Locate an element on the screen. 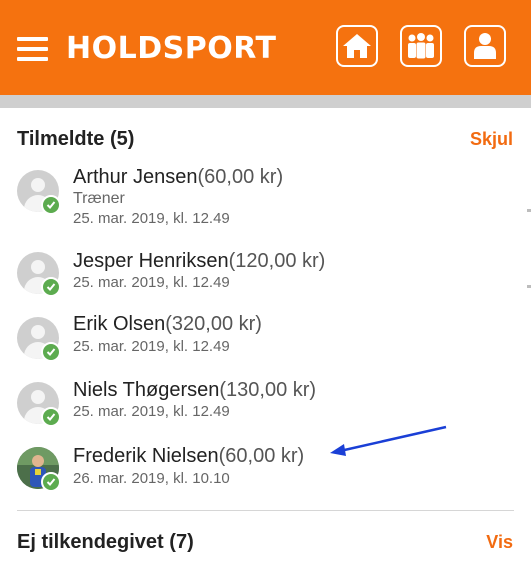 Image resolution: width=531 pixels, height=569 pixels. member-name-line: Niels Thøgersen(130,00 kr) is located at coordinates (194, 390).